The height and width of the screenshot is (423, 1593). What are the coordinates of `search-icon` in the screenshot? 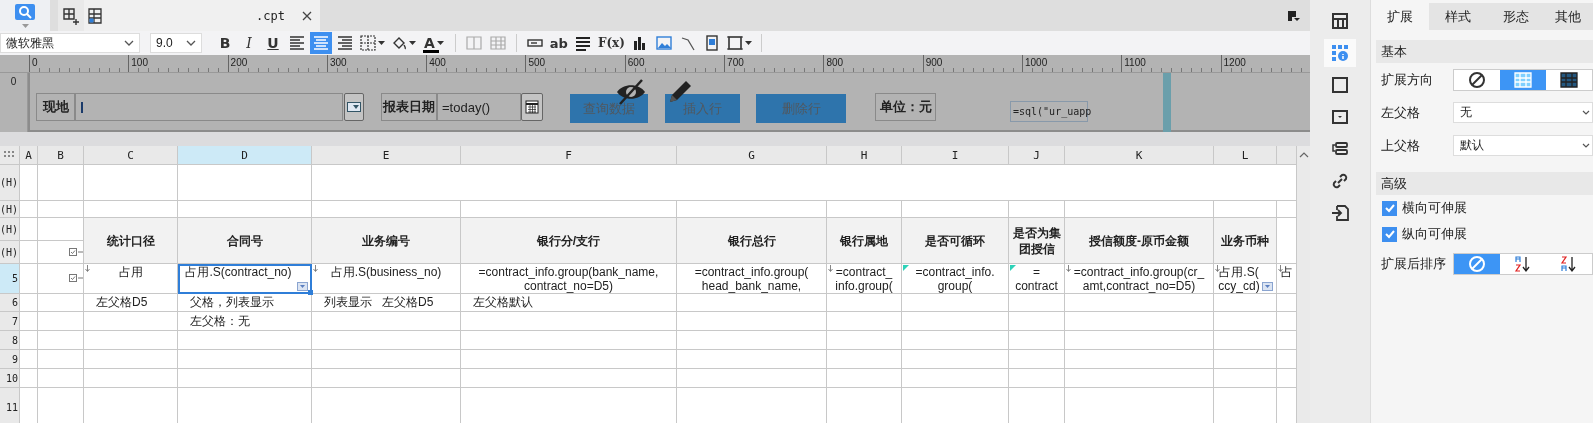 It's located at (25, 11).